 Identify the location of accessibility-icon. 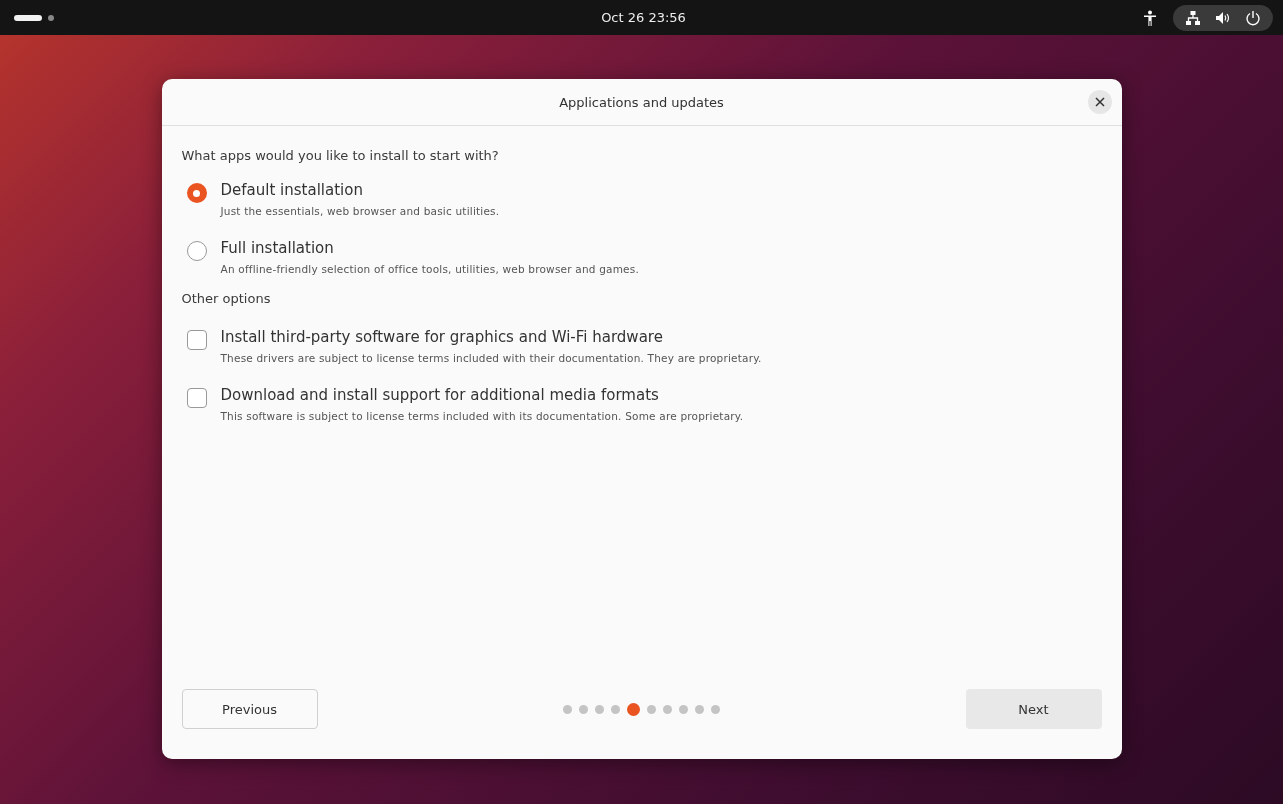
(1150, 17).